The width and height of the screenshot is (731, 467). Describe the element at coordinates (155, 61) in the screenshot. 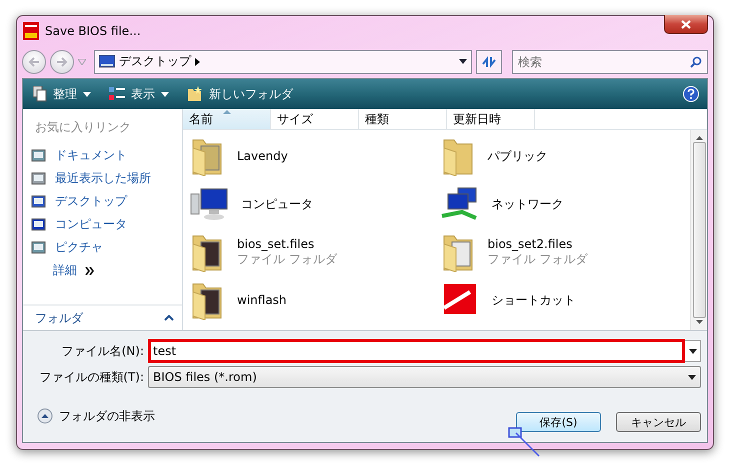

I see `address-location: デスクトップ` at that location.